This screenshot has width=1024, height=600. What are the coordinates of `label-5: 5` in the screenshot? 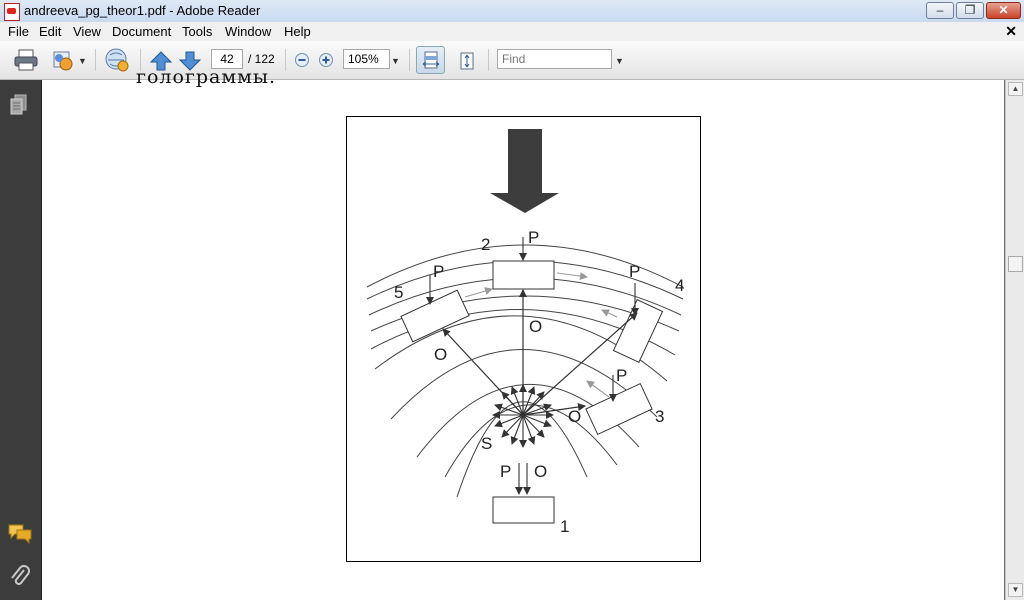 It's located at (398, 292).